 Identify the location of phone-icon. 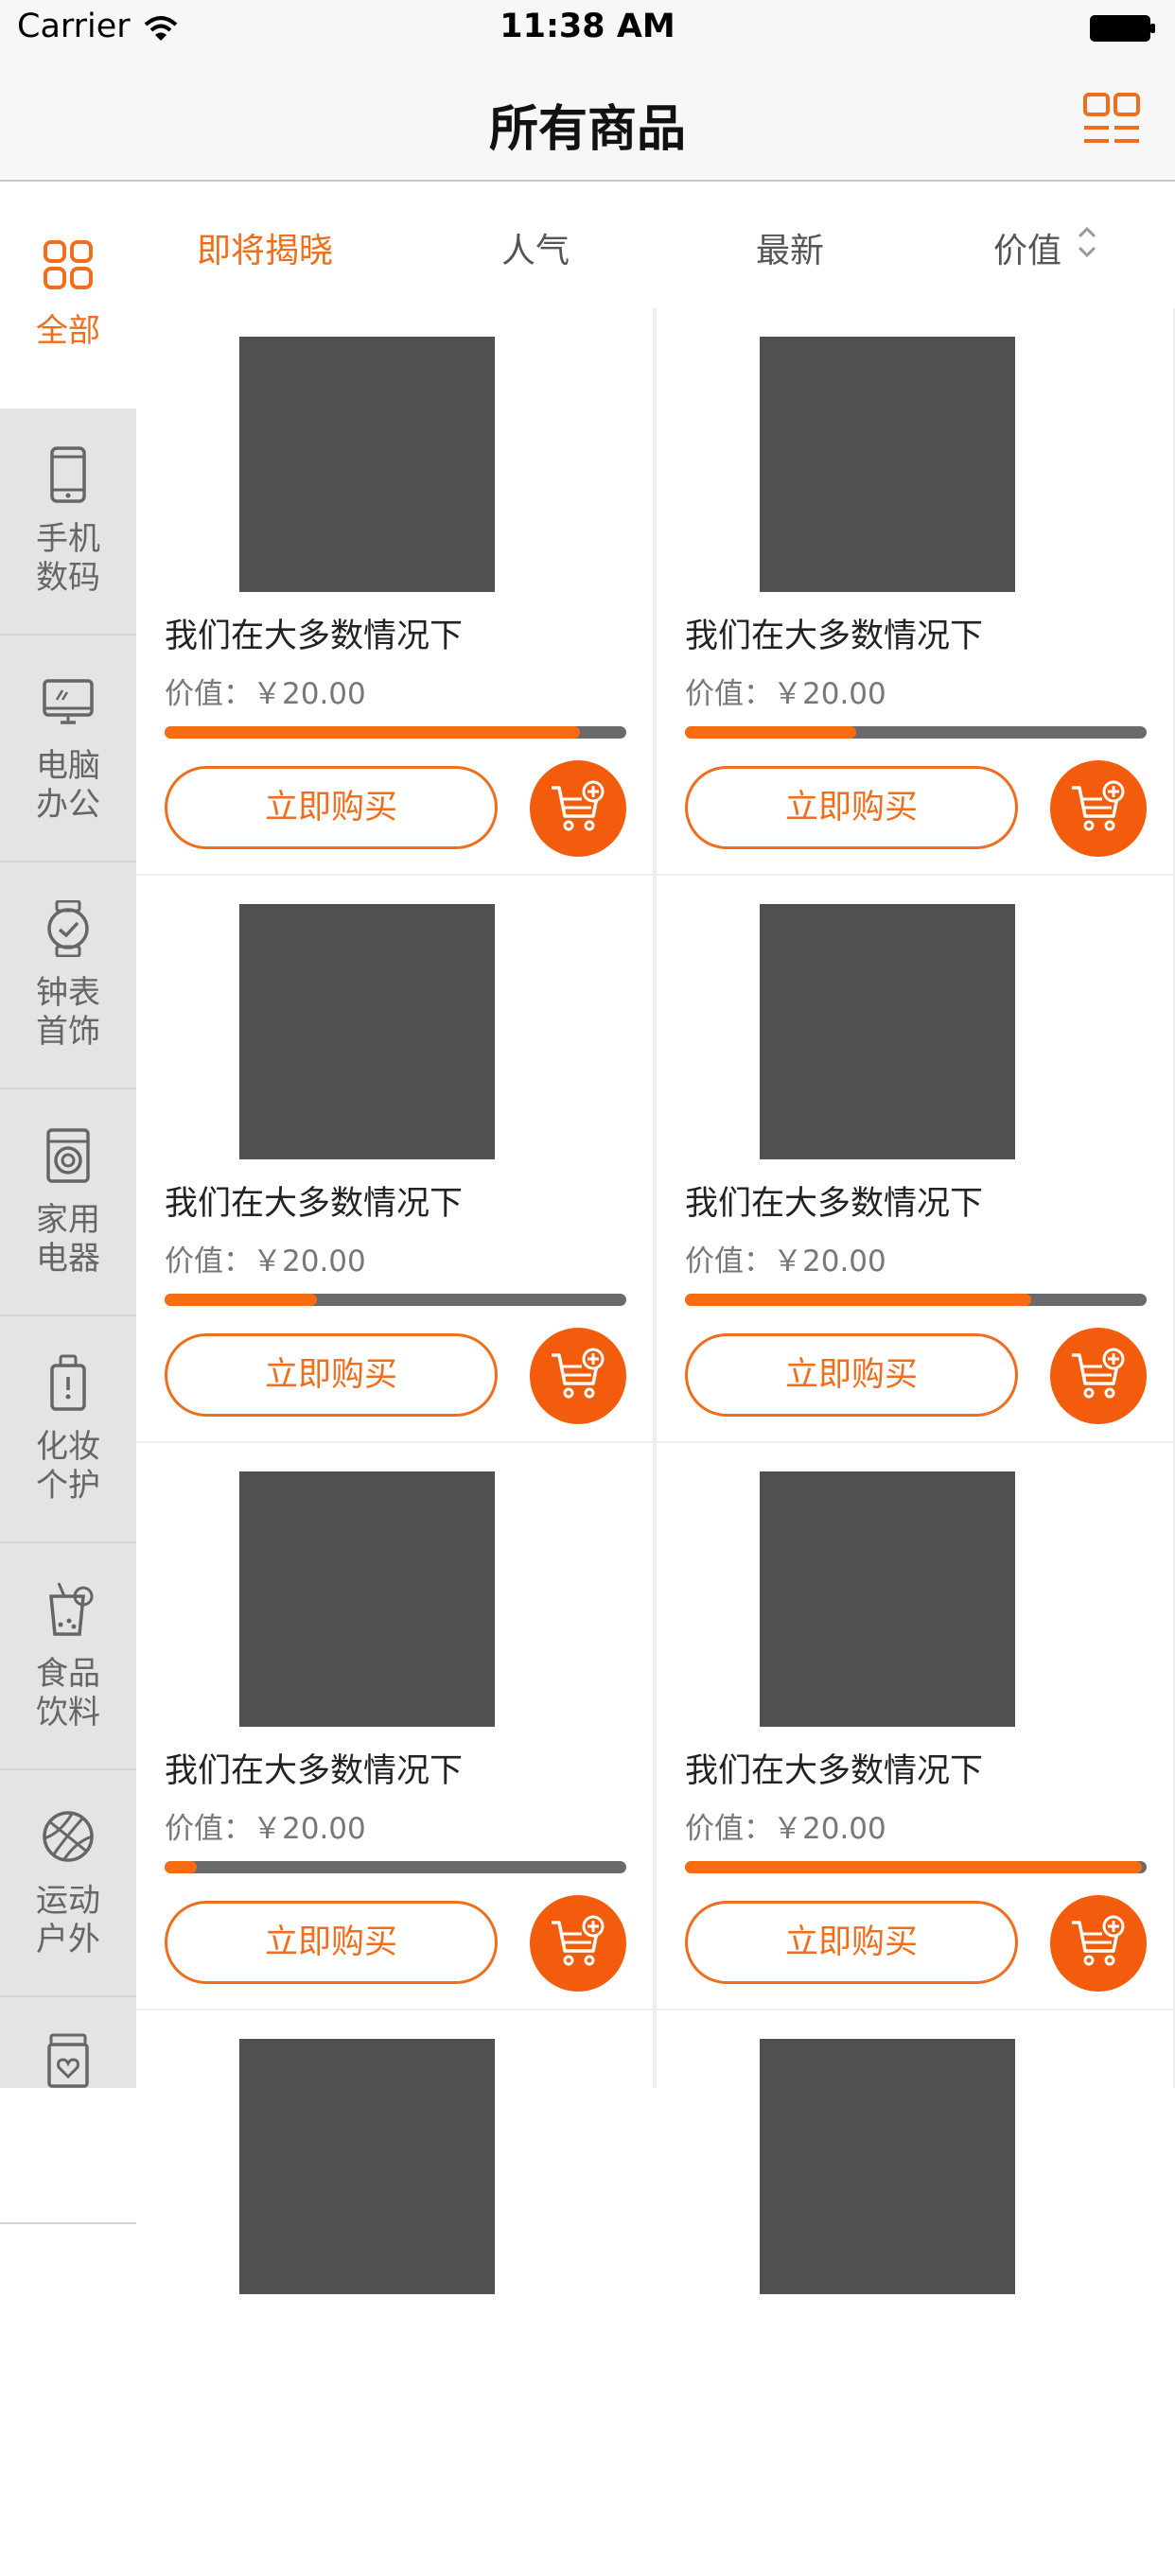
(68, 474).